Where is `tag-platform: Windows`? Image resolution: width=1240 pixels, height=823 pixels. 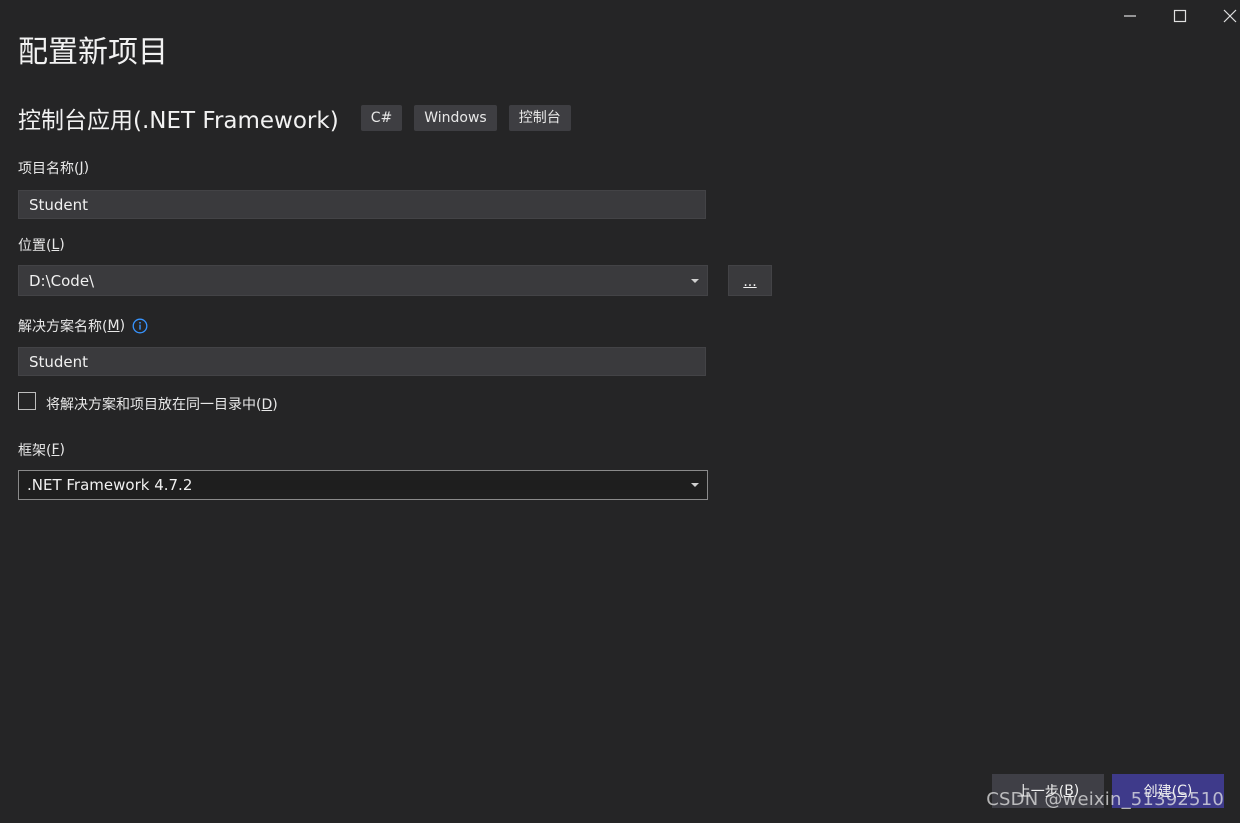
tag-platform: Windows is located at coordinates (455, 118).